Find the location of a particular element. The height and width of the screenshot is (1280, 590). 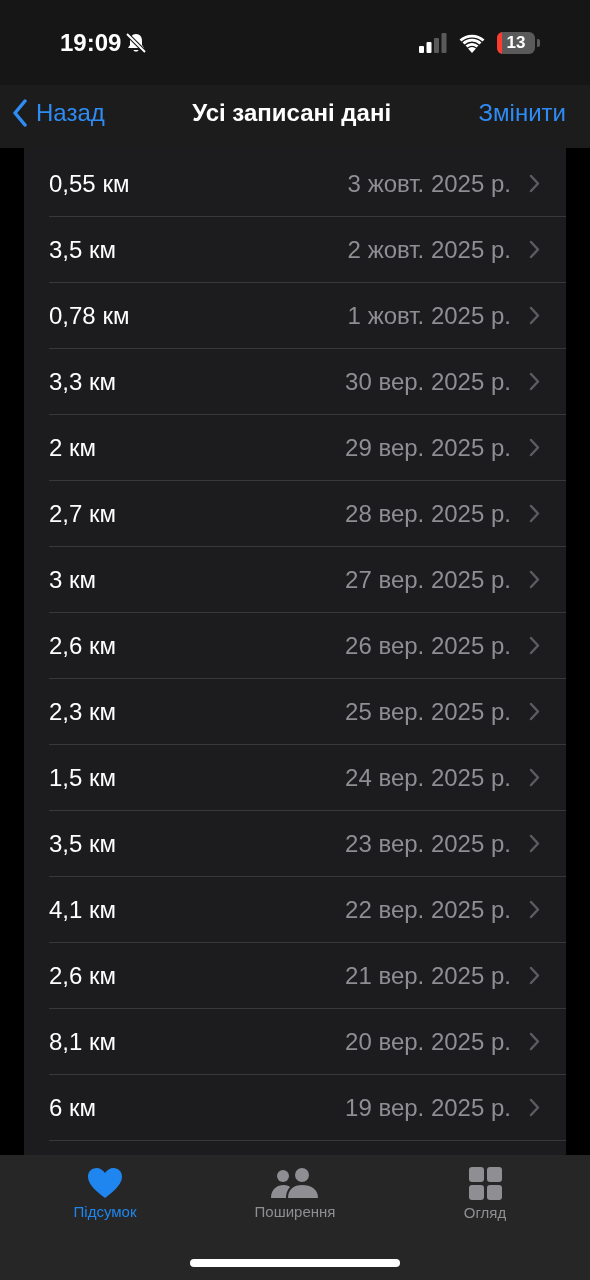

record-date: 21 вер. 2025 р. is located at coordinates (428, 975).